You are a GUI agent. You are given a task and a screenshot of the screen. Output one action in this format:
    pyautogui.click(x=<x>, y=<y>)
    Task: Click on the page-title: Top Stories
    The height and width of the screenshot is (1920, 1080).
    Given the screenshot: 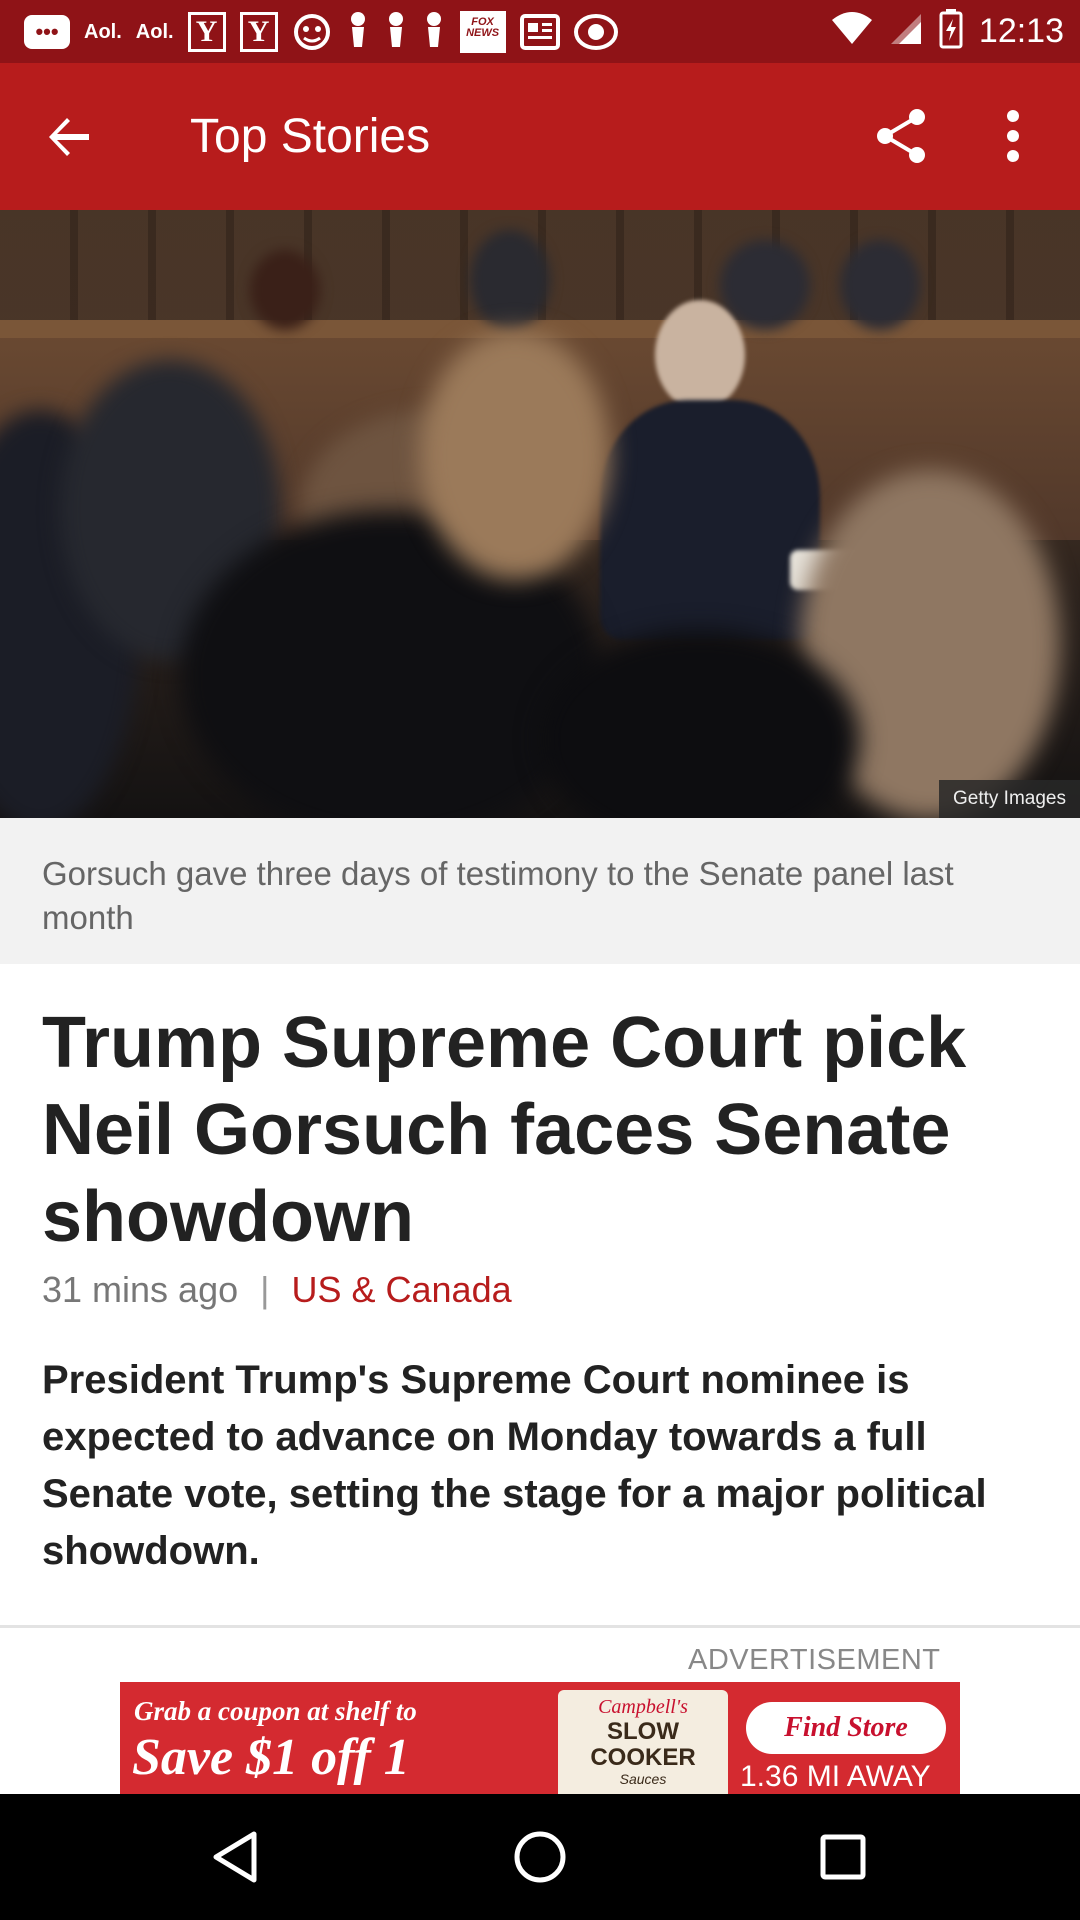 What is the action you would take?
    pyautogui.click(x=310, y=136)
    